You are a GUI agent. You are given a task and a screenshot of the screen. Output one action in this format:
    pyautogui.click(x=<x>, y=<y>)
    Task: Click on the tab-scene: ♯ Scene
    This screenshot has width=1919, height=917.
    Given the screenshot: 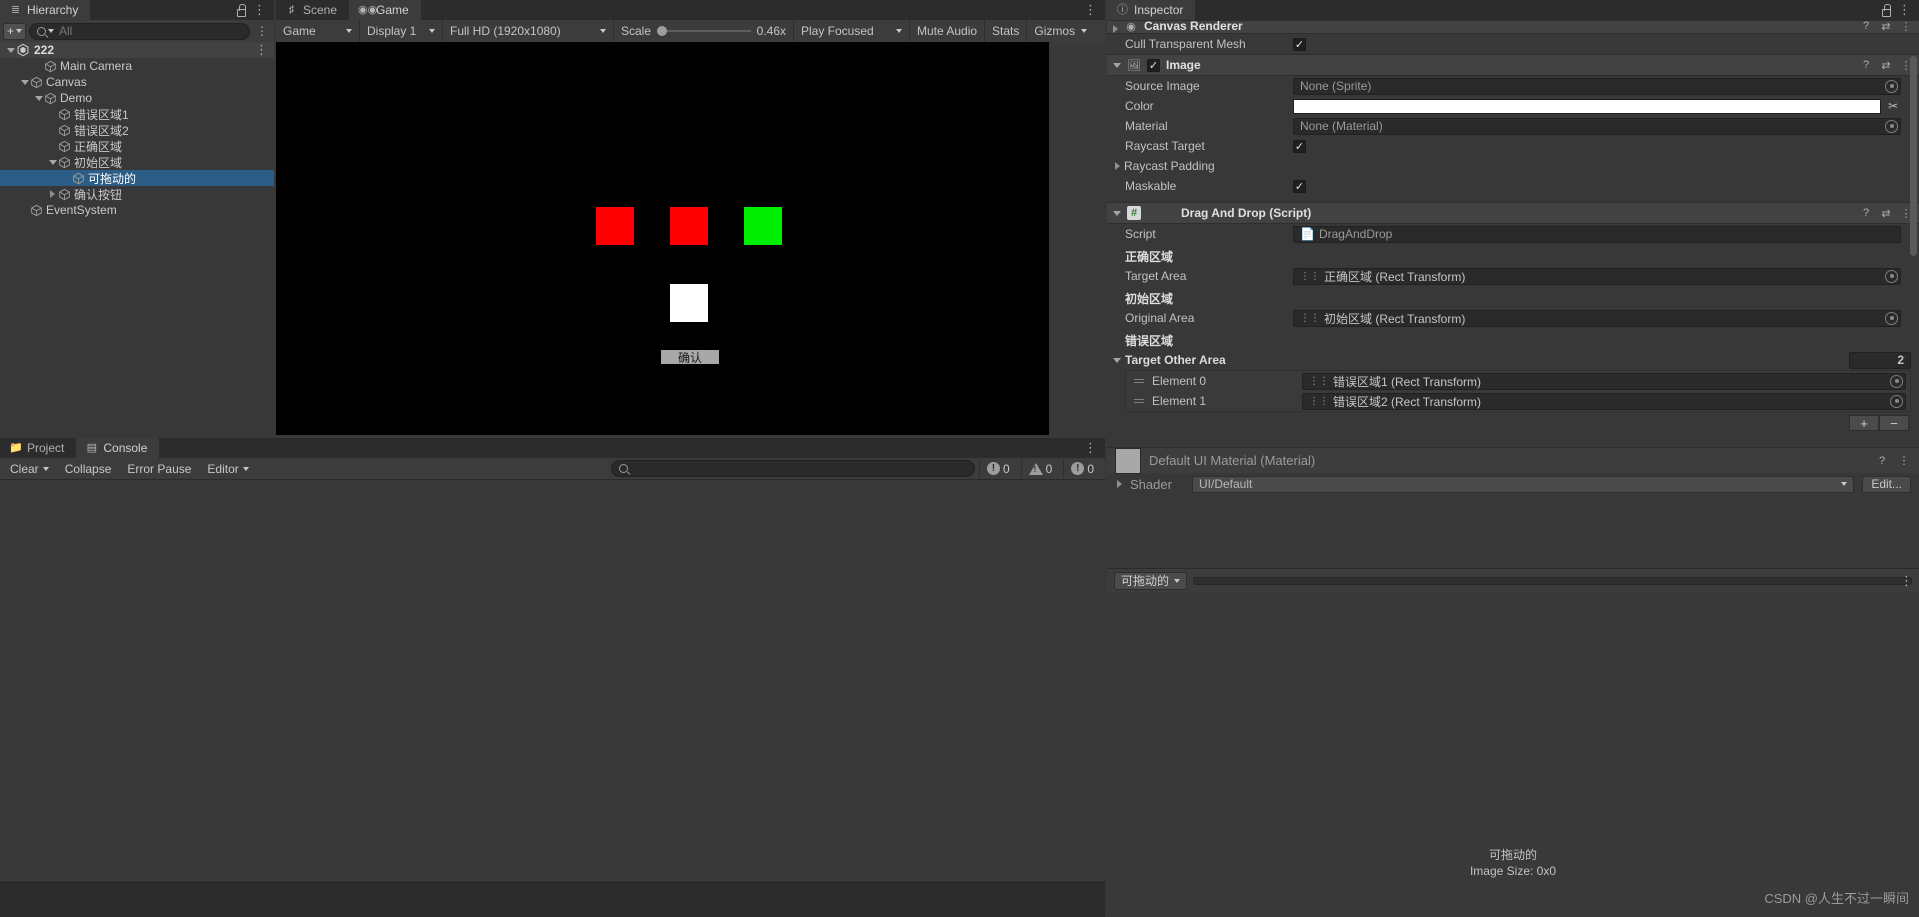 What is the action you would take?
    pyautogui.click(x=313, y=10)
    